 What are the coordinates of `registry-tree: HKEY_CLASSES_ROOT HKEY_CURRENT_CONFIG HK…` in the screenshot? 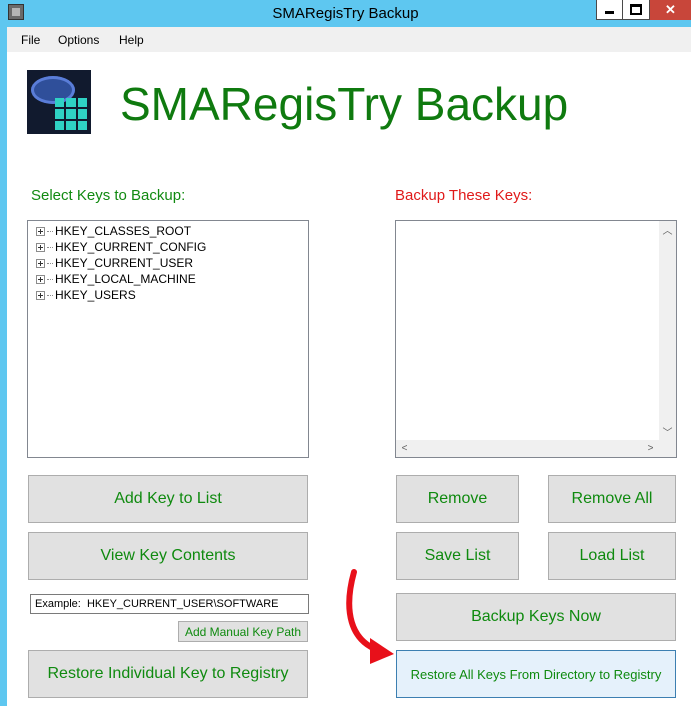 It's located at (168, 339).